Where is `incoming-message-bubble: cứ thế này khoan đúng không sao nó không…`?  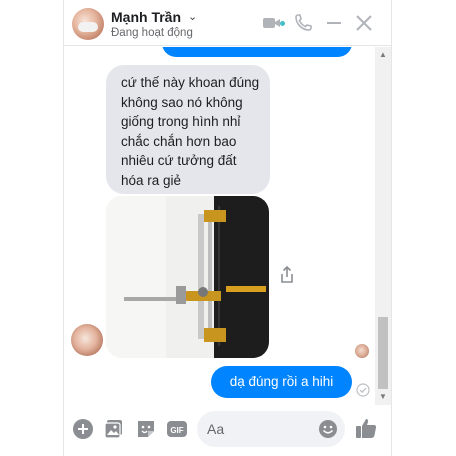
incoming-message-bubble: cứ thế này khoan đúng không sao nó không… is located at coordinates (188, 129).